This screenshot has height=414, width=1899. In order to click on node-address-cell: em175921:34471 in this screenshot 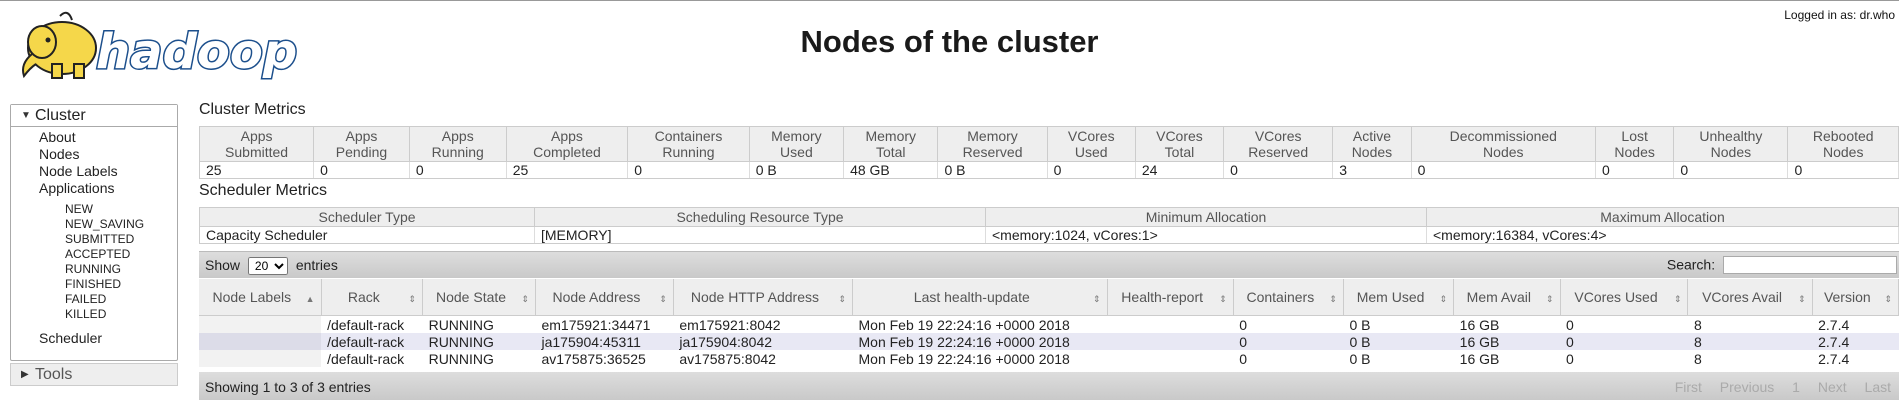, I will do `click(604, 324)`.